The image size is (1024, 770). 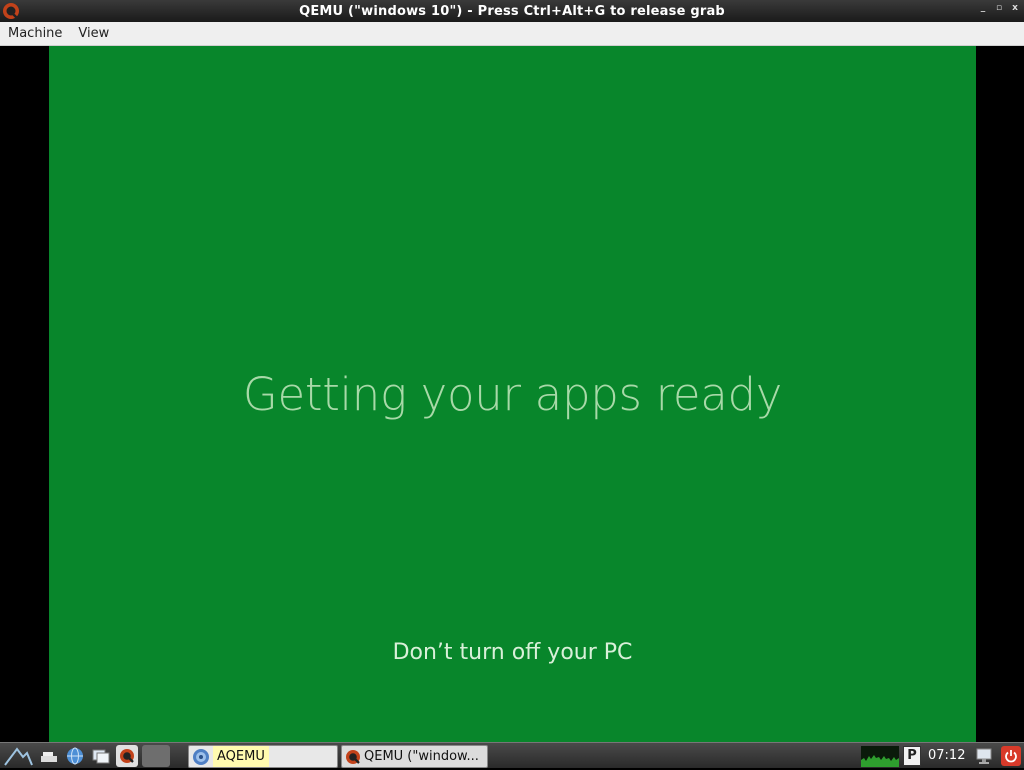 I want to click on pager-icon: P, so click(x=912, y=756).